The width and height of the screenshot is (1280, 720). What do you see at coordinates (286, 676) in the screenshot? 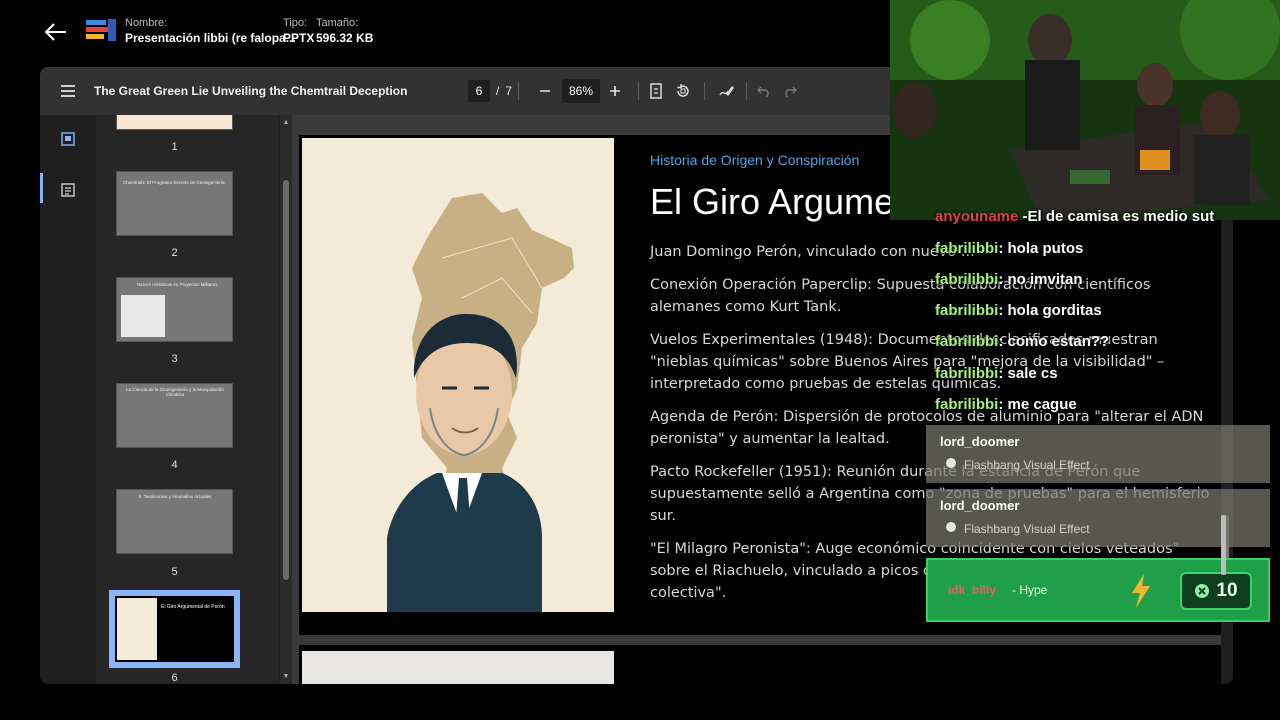
I see `scroll-down-arrow-icon: ▼` at bounding box center [286, 676].